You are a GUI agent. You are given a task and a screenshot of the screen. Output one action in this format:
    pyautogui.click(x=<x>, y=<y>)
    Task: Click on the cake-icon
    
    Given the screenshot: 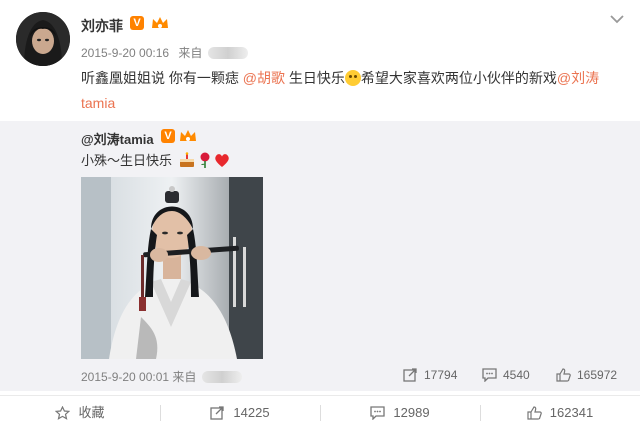 What is the action you would take?
    pyautogui.click(x=186, y=159)
    